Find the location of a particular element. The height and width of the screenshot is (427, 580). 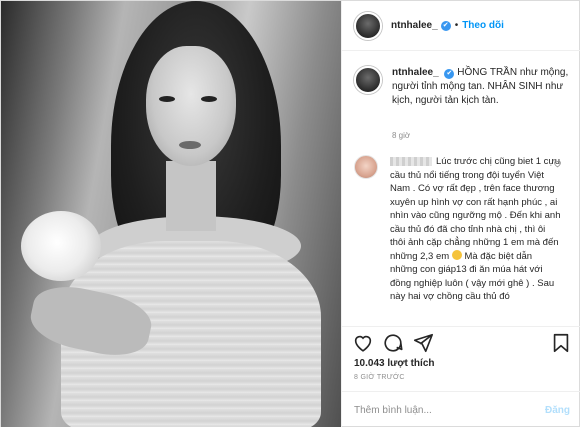

comment-like-heart-icon is located at coordinates (557, 163).